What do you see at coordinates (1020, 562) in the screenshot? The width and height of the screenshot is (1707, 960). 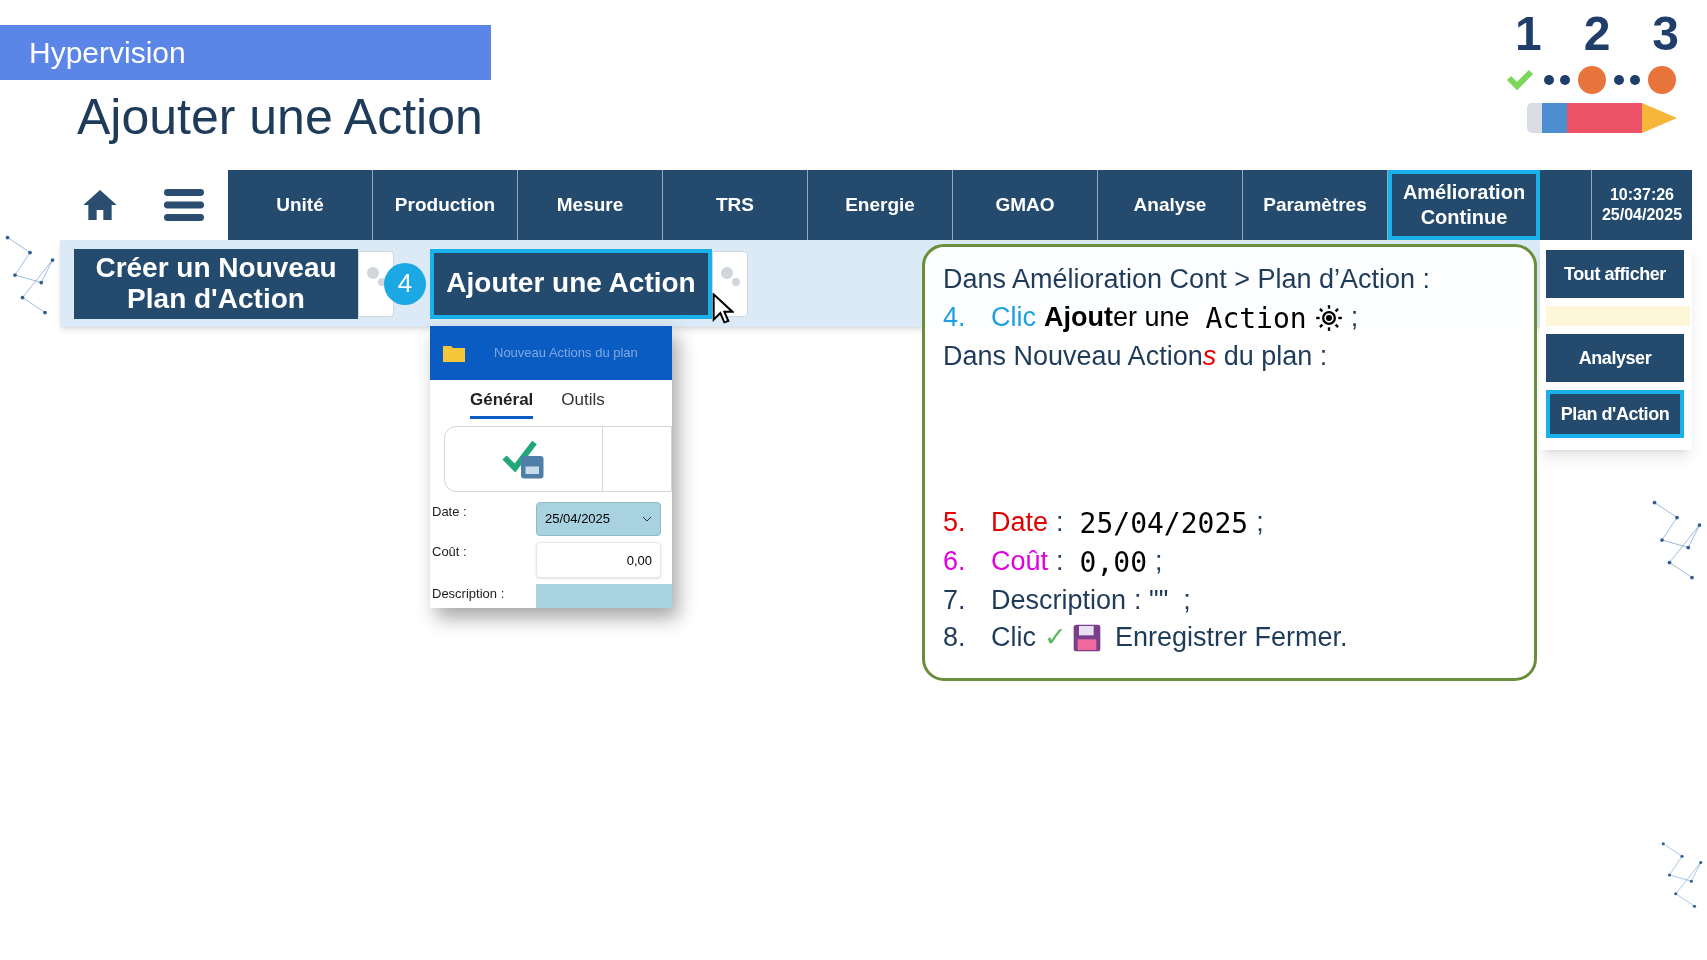 I see `step-label: Coût` at bounding box center [1020, 562].